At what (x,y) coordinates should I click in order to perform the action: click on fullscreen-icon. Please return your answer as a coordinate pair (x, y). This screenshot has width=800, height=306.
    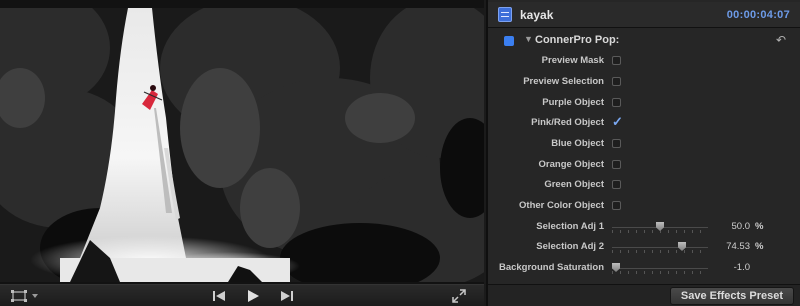
    Looking at the image, I should click on (459, 296).